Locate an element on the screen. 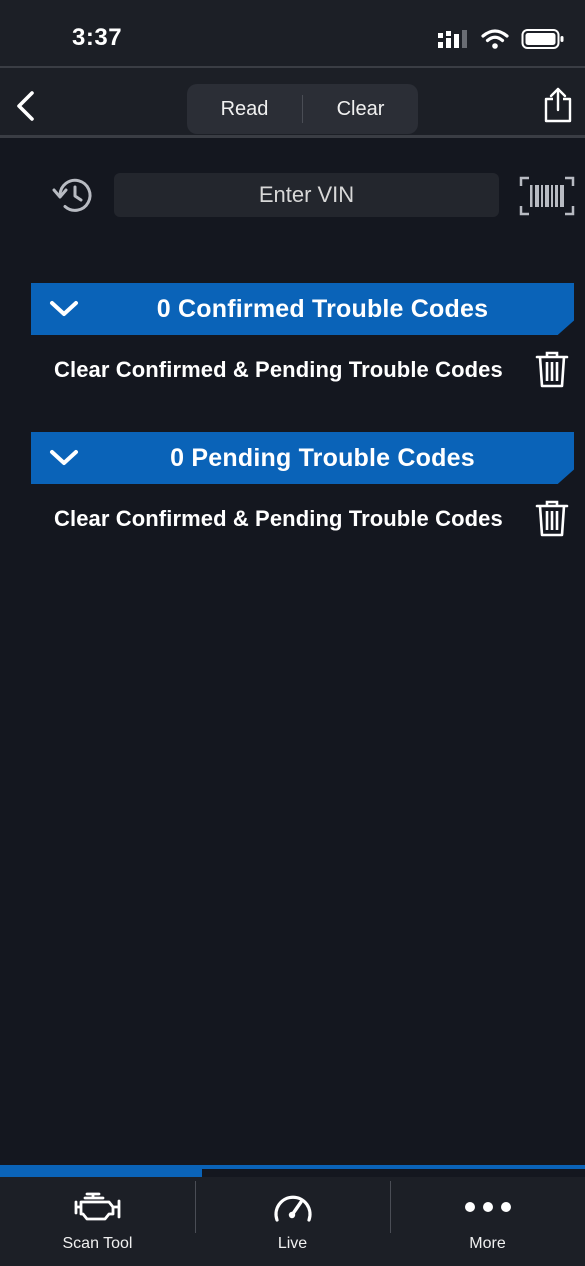 This screenshot has height=1266, width=585. tab-label: Scan Tool is located at coordinates (97, 1243).